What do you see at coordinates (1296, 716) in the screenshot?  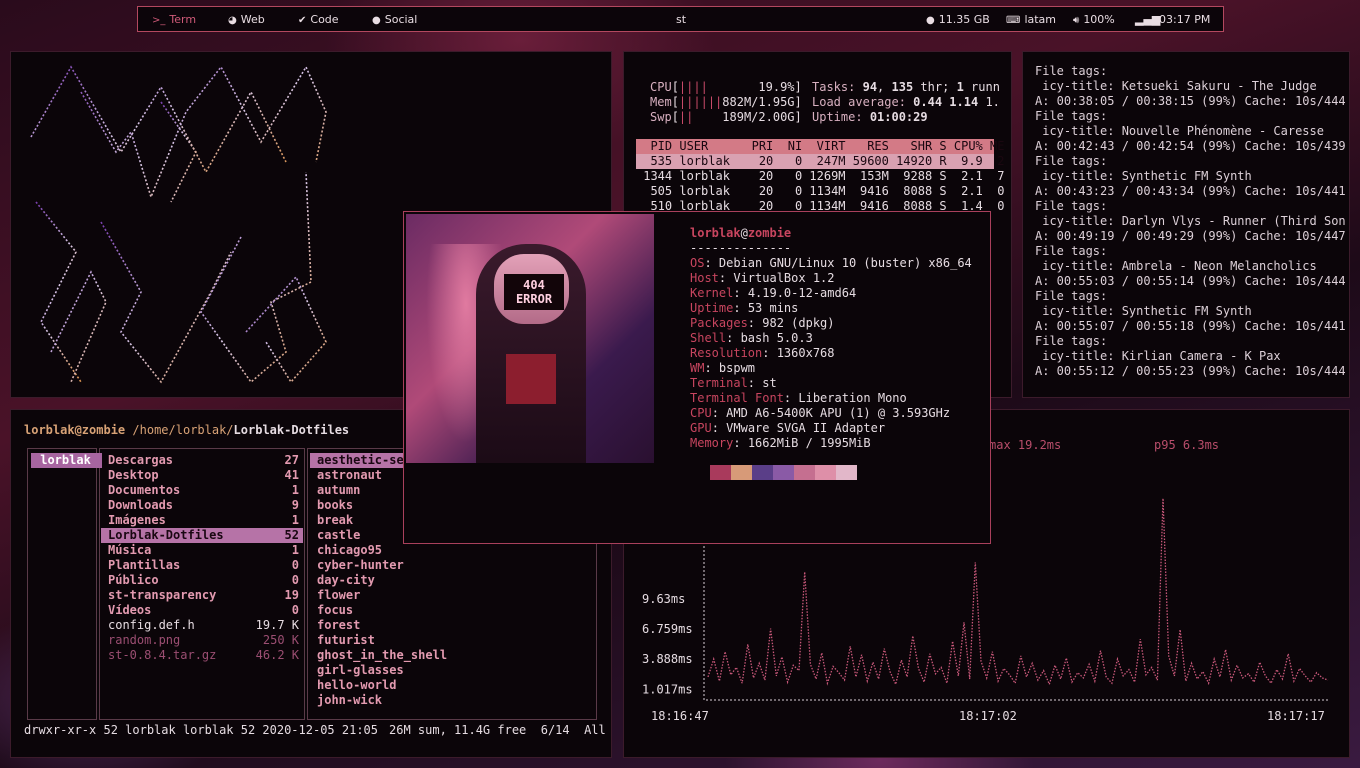 I see `x-tick-label: 18:17:17` at bounding box center [1296, 716].